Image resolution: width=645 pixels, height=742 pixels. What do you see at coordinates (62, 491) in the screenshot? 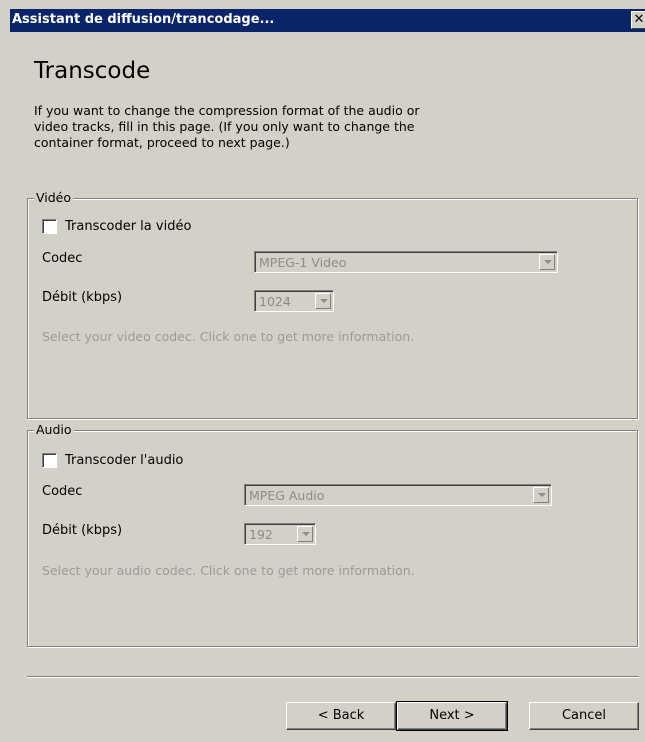
I see `audio-codec-label: Codec` at bounding box center [62, 491].